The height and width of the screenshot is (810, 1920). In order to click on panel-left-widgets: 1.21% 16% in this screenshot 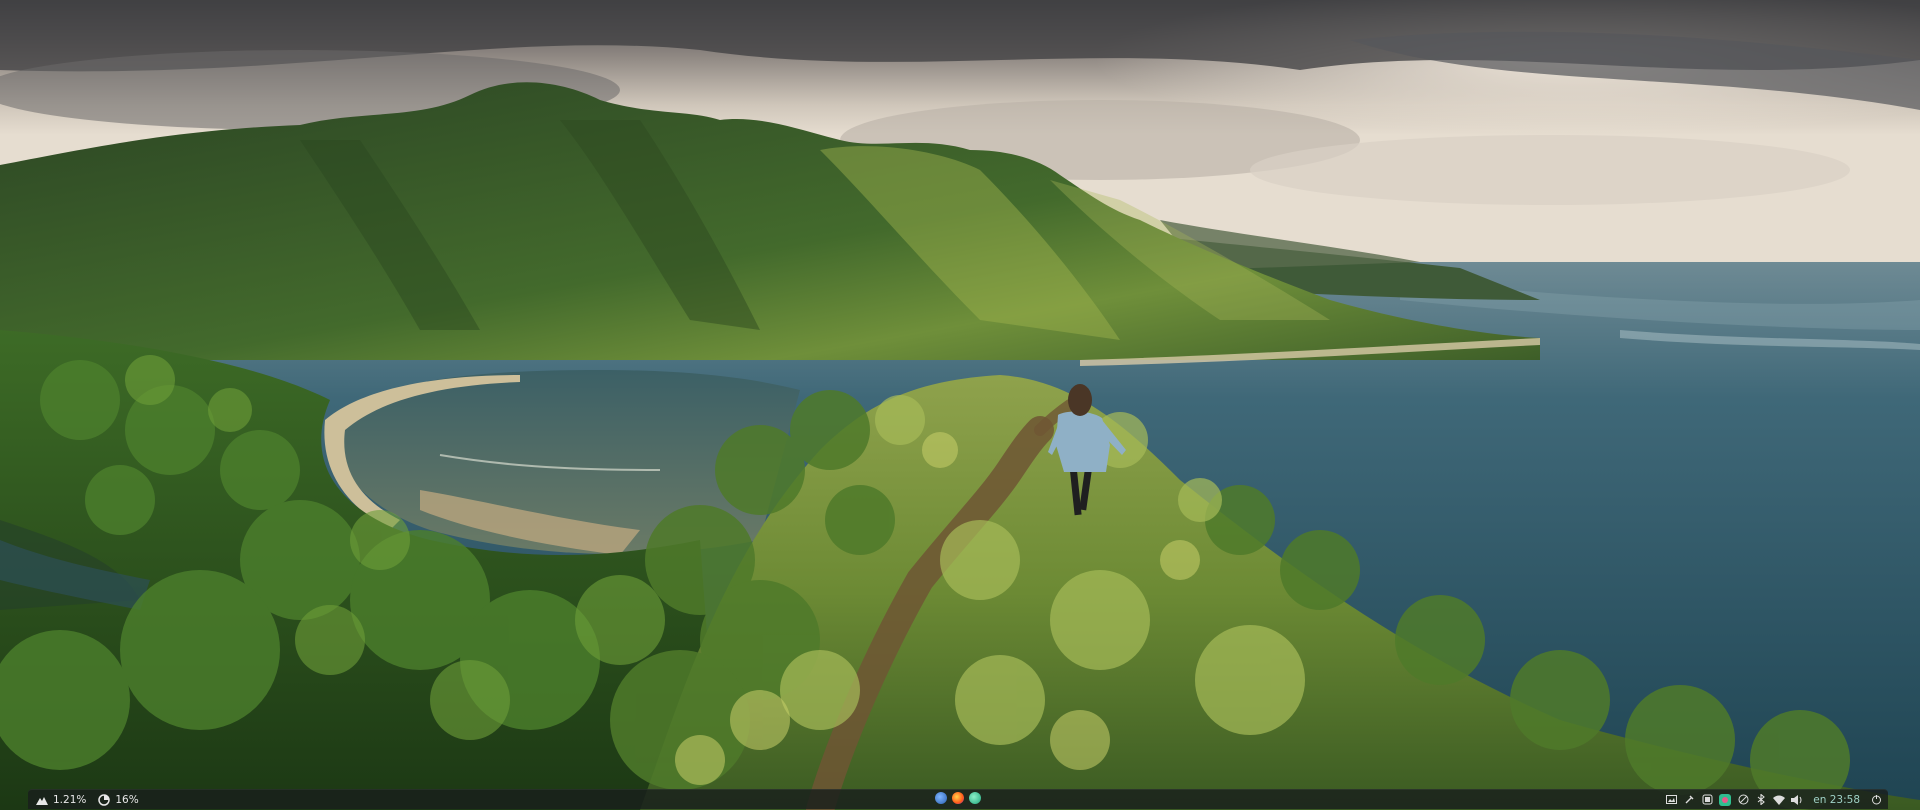, I will do `click(85, 800)`.